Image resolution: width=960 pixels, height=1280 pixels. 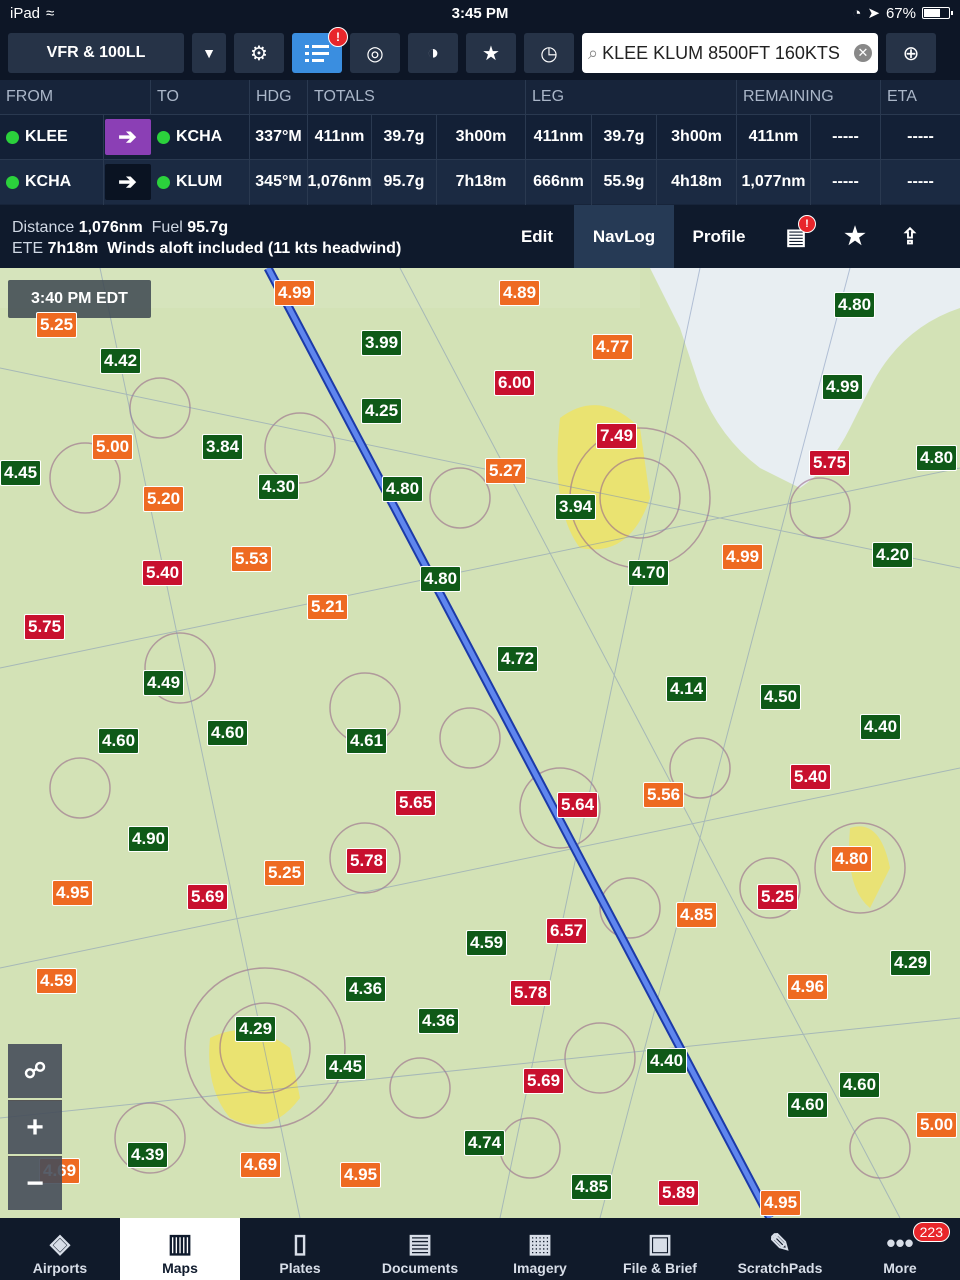 What do you see at coordinates (127, 182) in the screenshot?
I see `leg-arrow-button: ➔` at bounding box center [127, 182].